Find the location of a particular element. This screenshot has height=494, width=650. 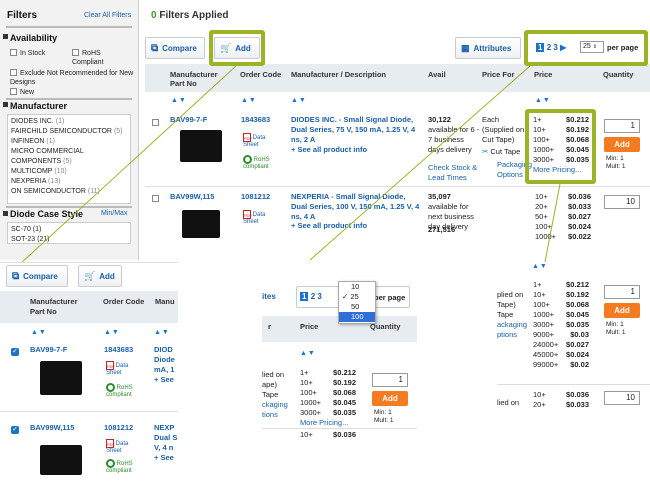

price-for-fragments: lied on ape) Tape ckaging tions is located at coordinates (275, 394).